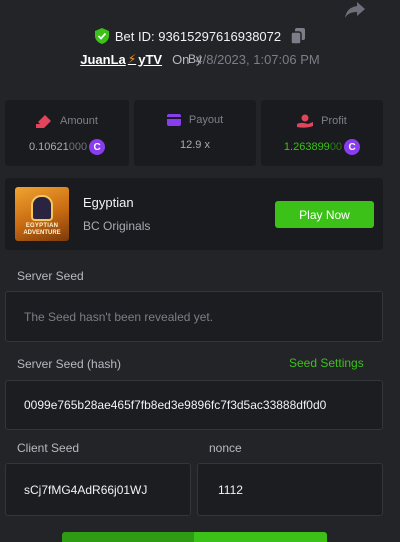 The width and height of the screenshot is (400, 542). Describe the element at coordinates (336, 147) in the screenshot. I see `profit-value-dim: 00` at that location.